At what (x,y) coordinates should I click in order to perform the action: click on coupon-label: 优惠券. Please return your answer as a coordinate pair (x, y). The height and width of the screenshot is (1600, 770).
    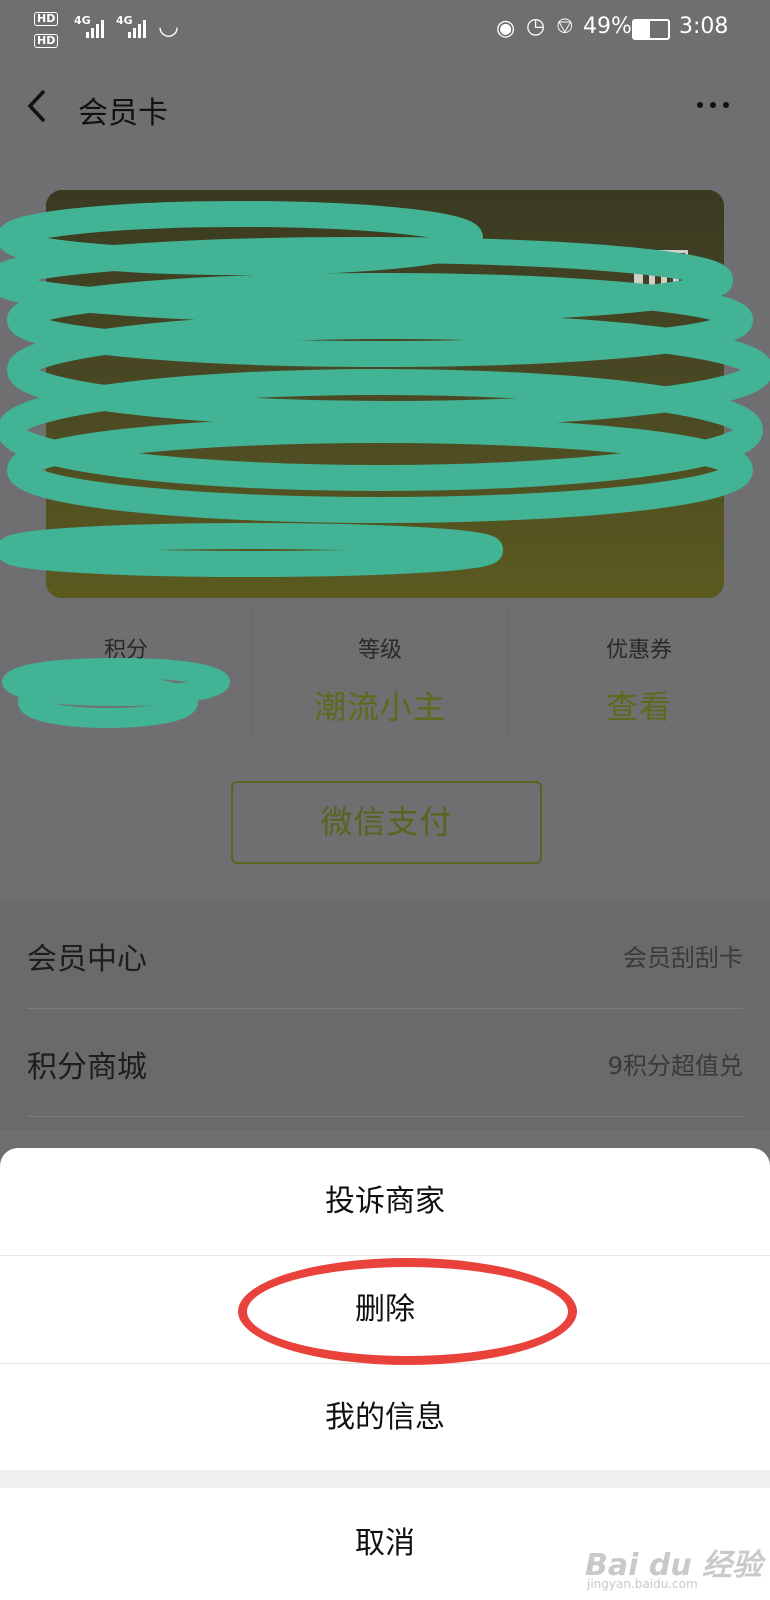
    Looking at the image, I should click on (638, 650).